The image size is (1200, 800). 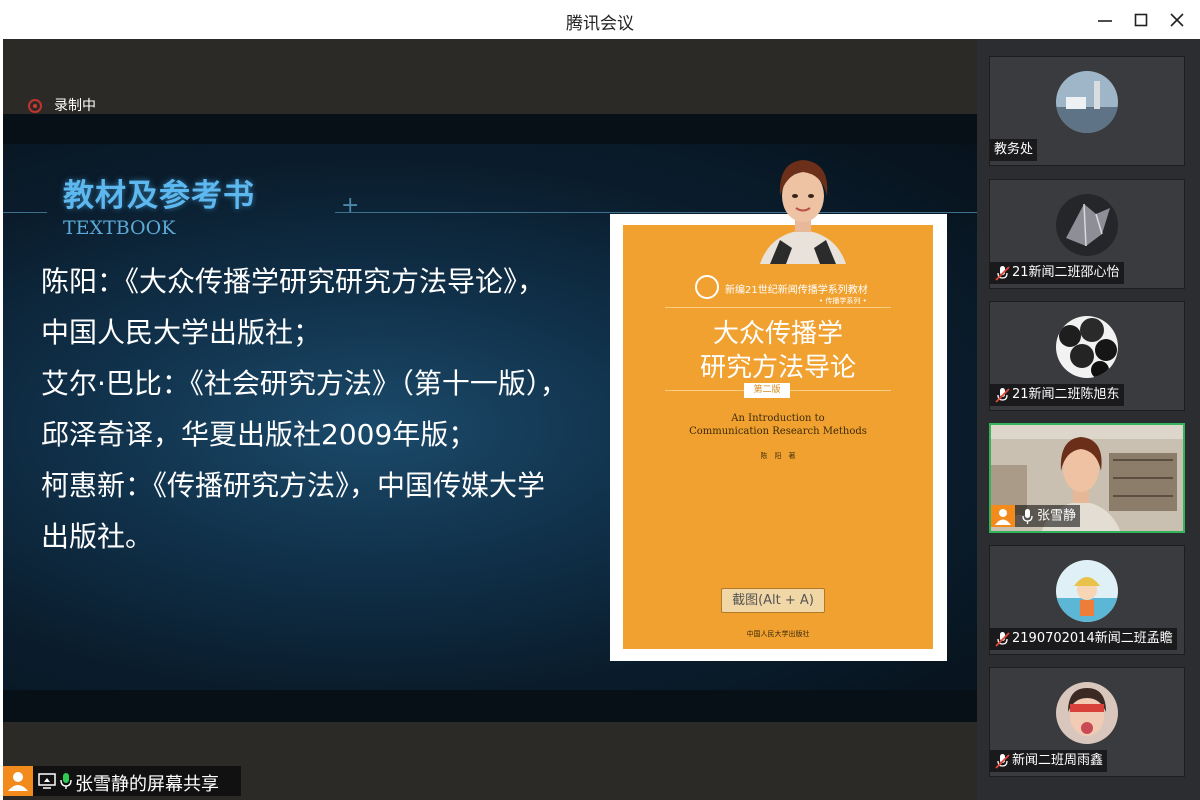 What do you see at coordinates (778, 634) in the screenshot?
I see `book-publisher: 中国人民大学出版社` at bounding box center [778, 634].